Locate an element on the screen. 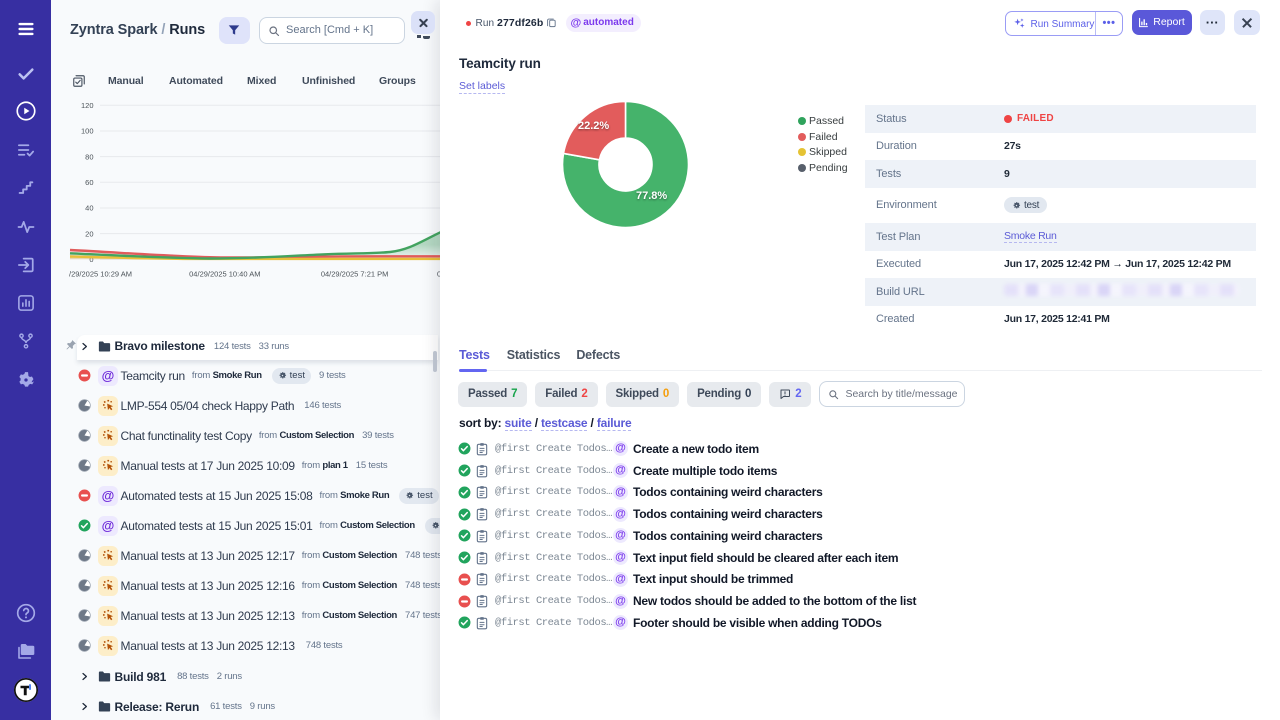  svg-text: 04/29/2025 10:40 AM is located at coordinates (224, 274).